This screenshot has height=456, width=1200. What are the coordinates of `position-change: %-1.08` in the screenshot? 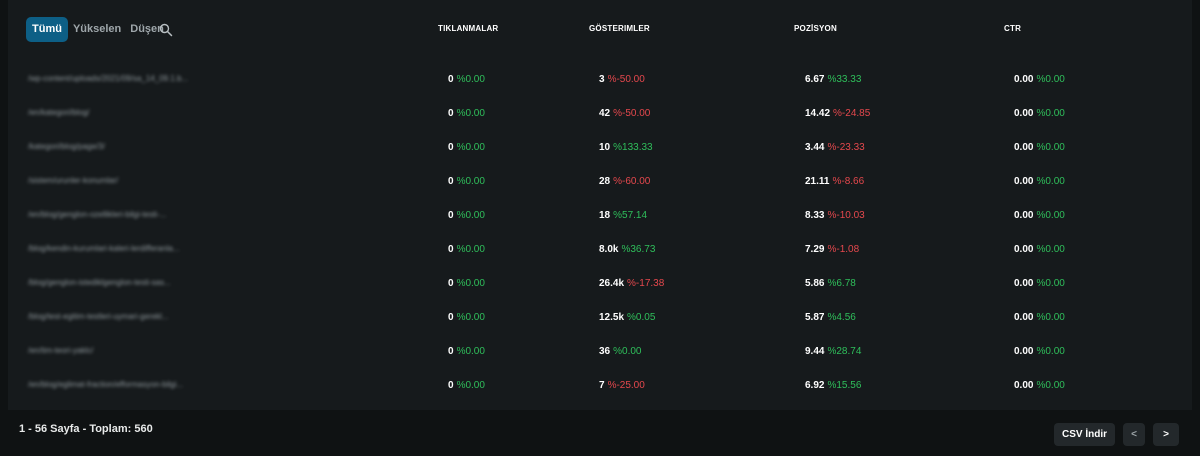 It's located at (843, 249).